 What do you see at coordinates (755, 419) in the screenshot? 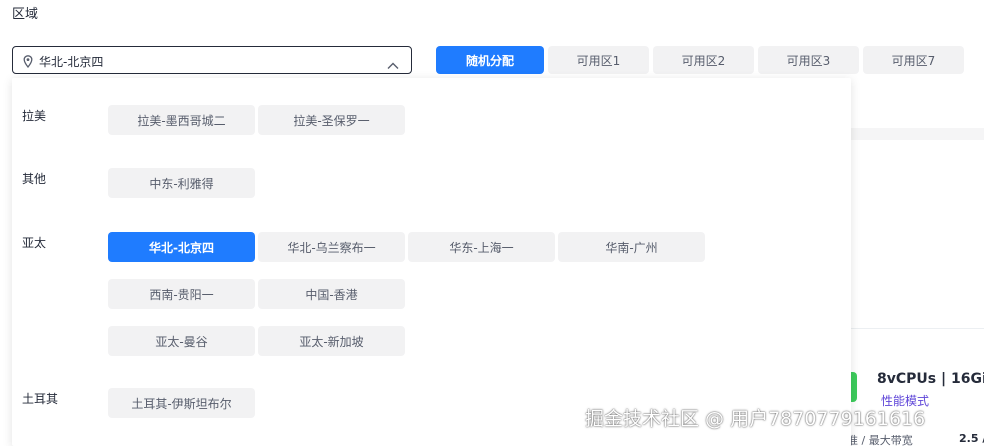
I see `watermark: 掘金技术社区 @ 用户7870779161616` at bounding box center [755, 419].